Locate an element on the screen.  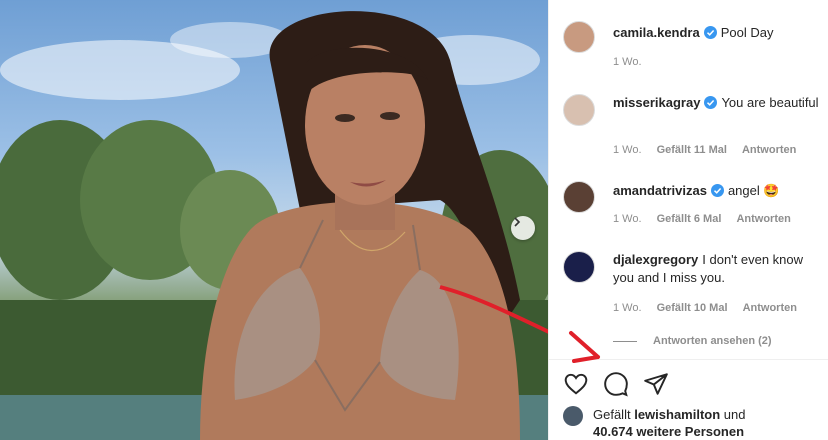
comment-button is located at coordinates (616, 384).